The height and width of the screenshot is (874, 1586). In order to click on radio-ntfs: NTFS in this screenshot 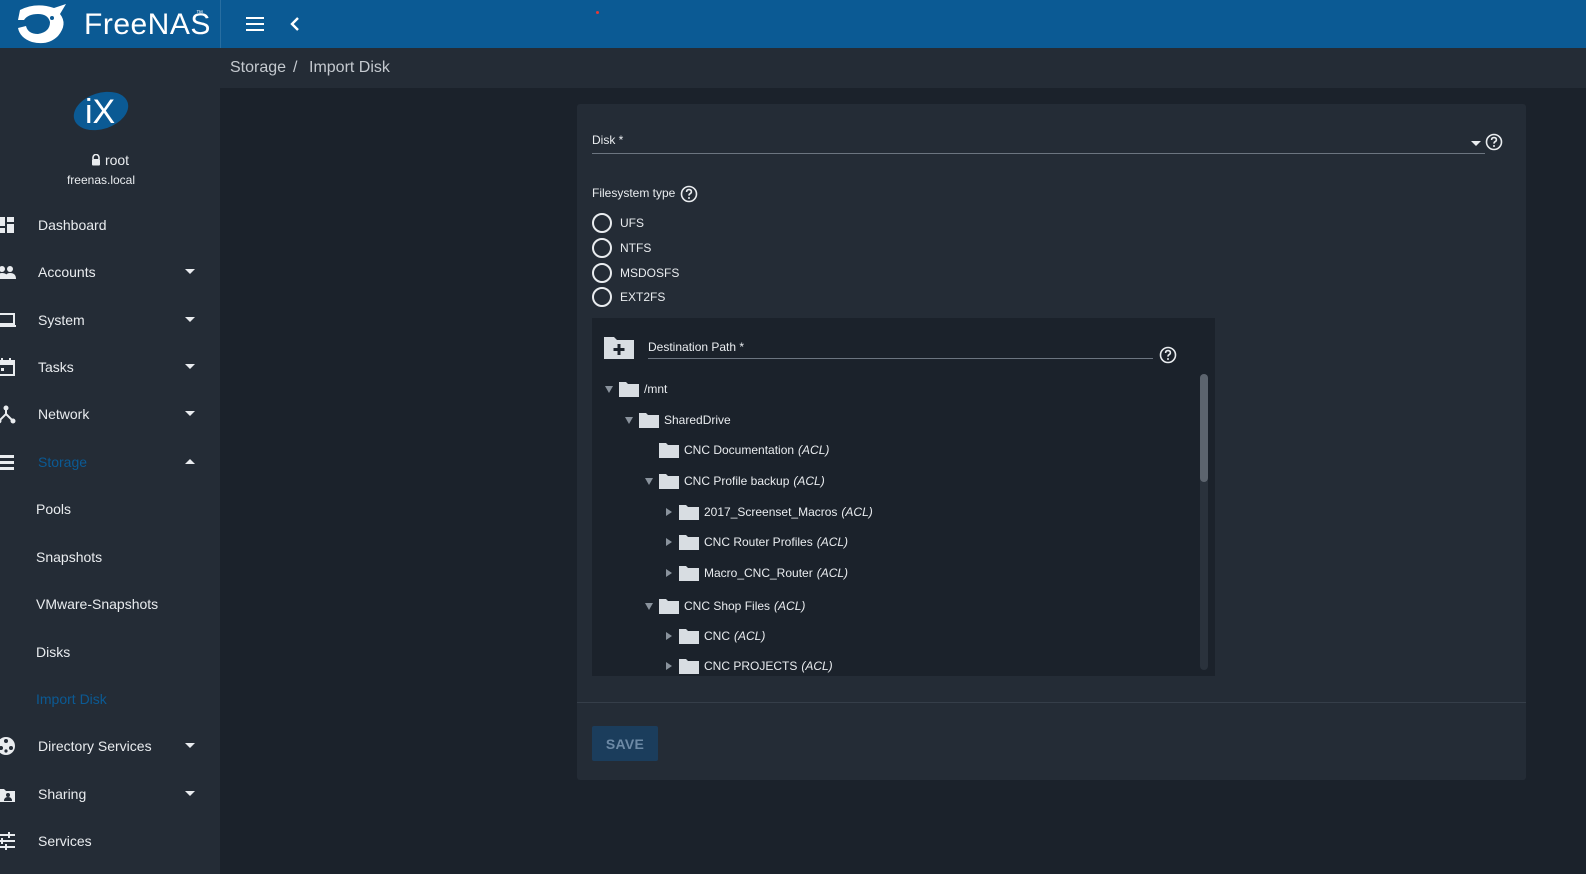, I will do `click(621, 248)`.